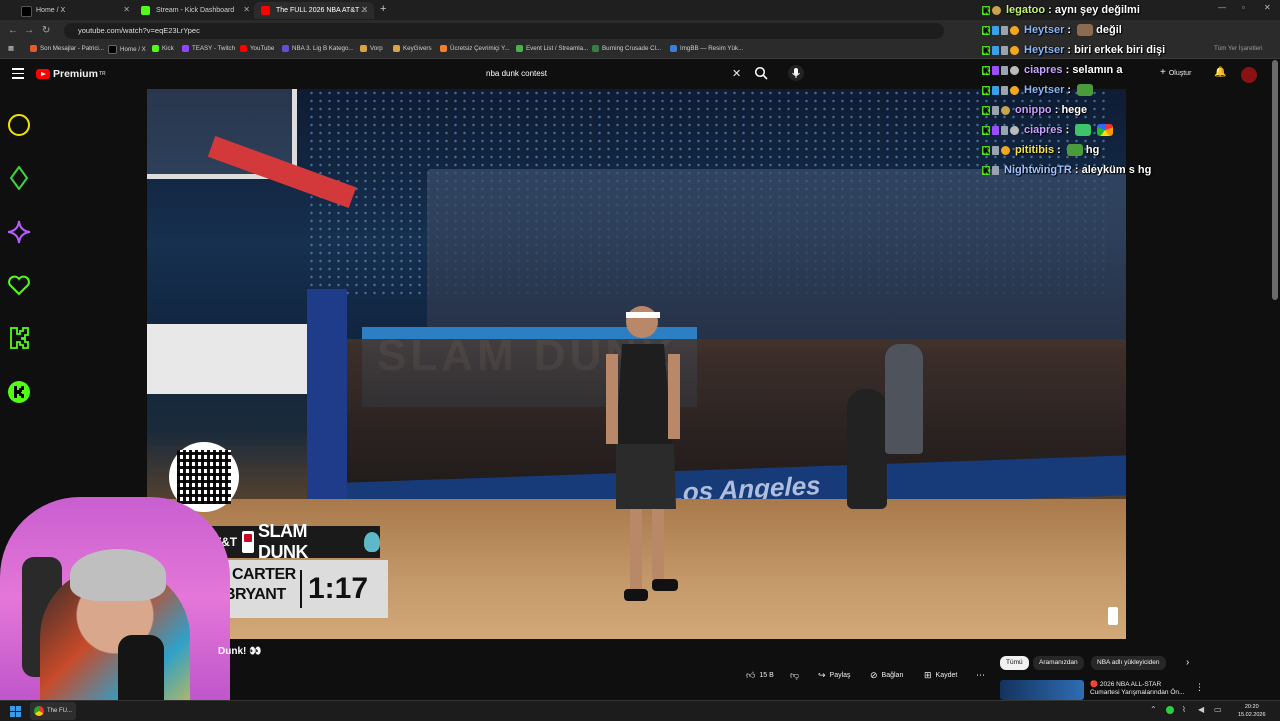 The image size is (1280, 721). Describe the element at coordinates (240, 651) in the screenshot. I see `video-title: Dunk! 👀` at that location.